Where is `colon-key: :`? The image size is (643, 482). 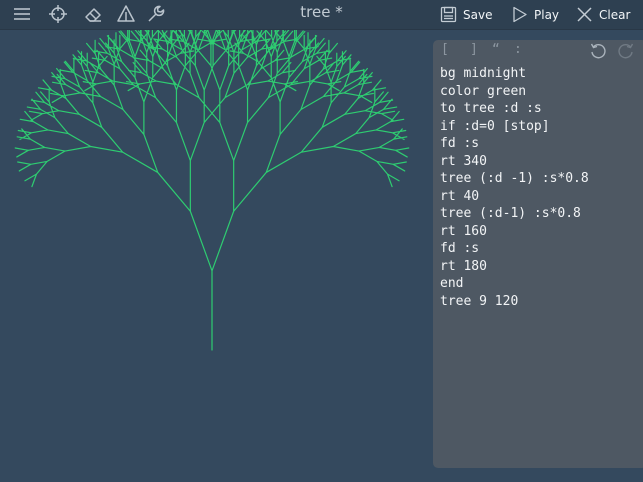
colon-key: : is located at coordinates (518, 49).